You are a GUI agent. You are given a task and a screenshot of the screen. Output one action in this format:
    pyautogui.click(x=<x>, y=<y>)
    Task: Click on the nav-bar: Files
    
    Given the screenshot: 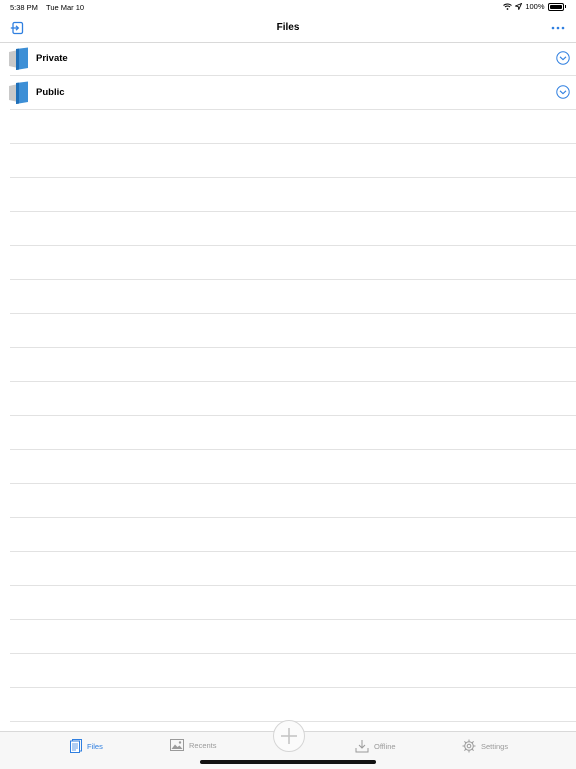 What is the action you would take?
    pyautogui.click(x=288, y=28)
    